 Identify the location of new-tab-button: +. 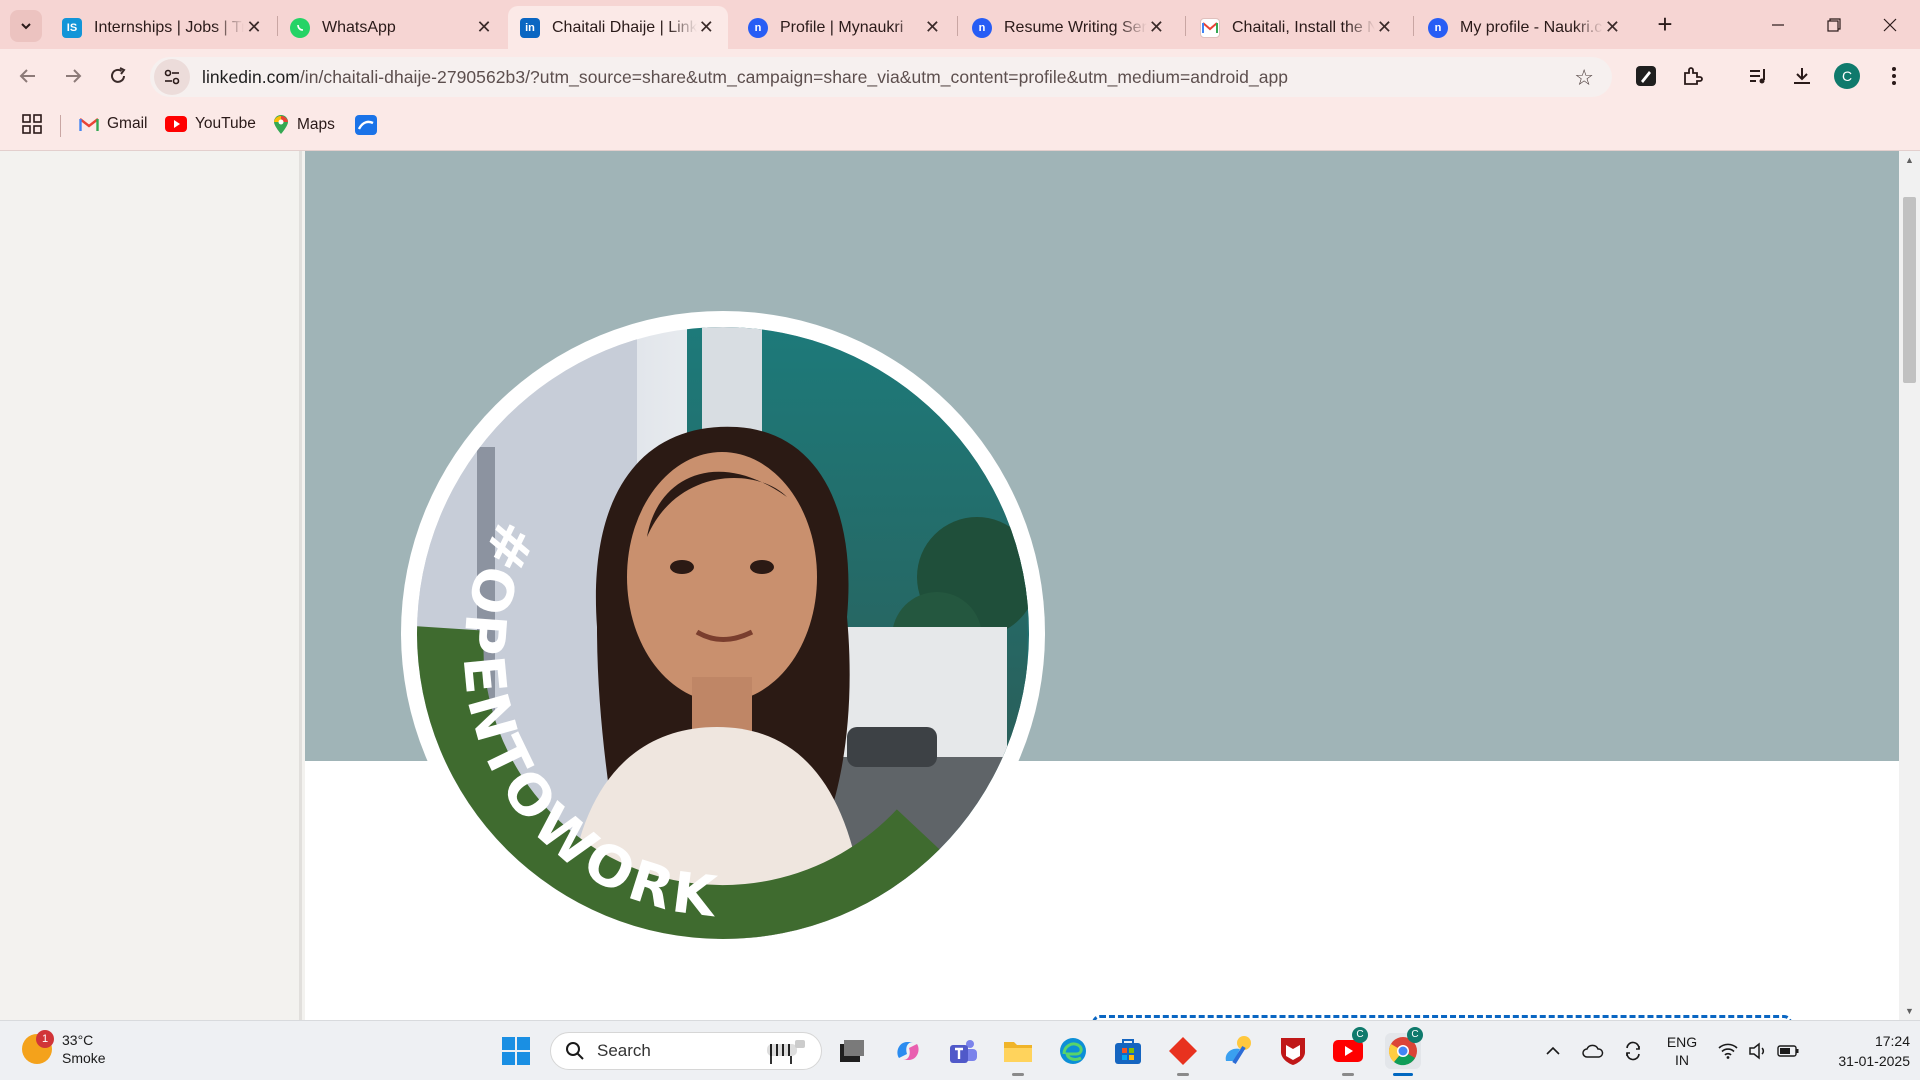
(1665, 25).